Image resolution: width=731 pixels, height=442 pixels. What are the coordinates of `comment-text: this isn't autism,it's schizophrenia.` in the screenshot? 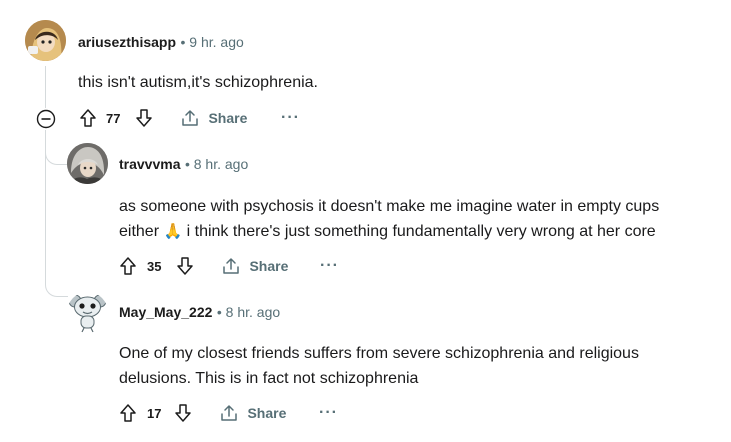 It's located at (198, 82).